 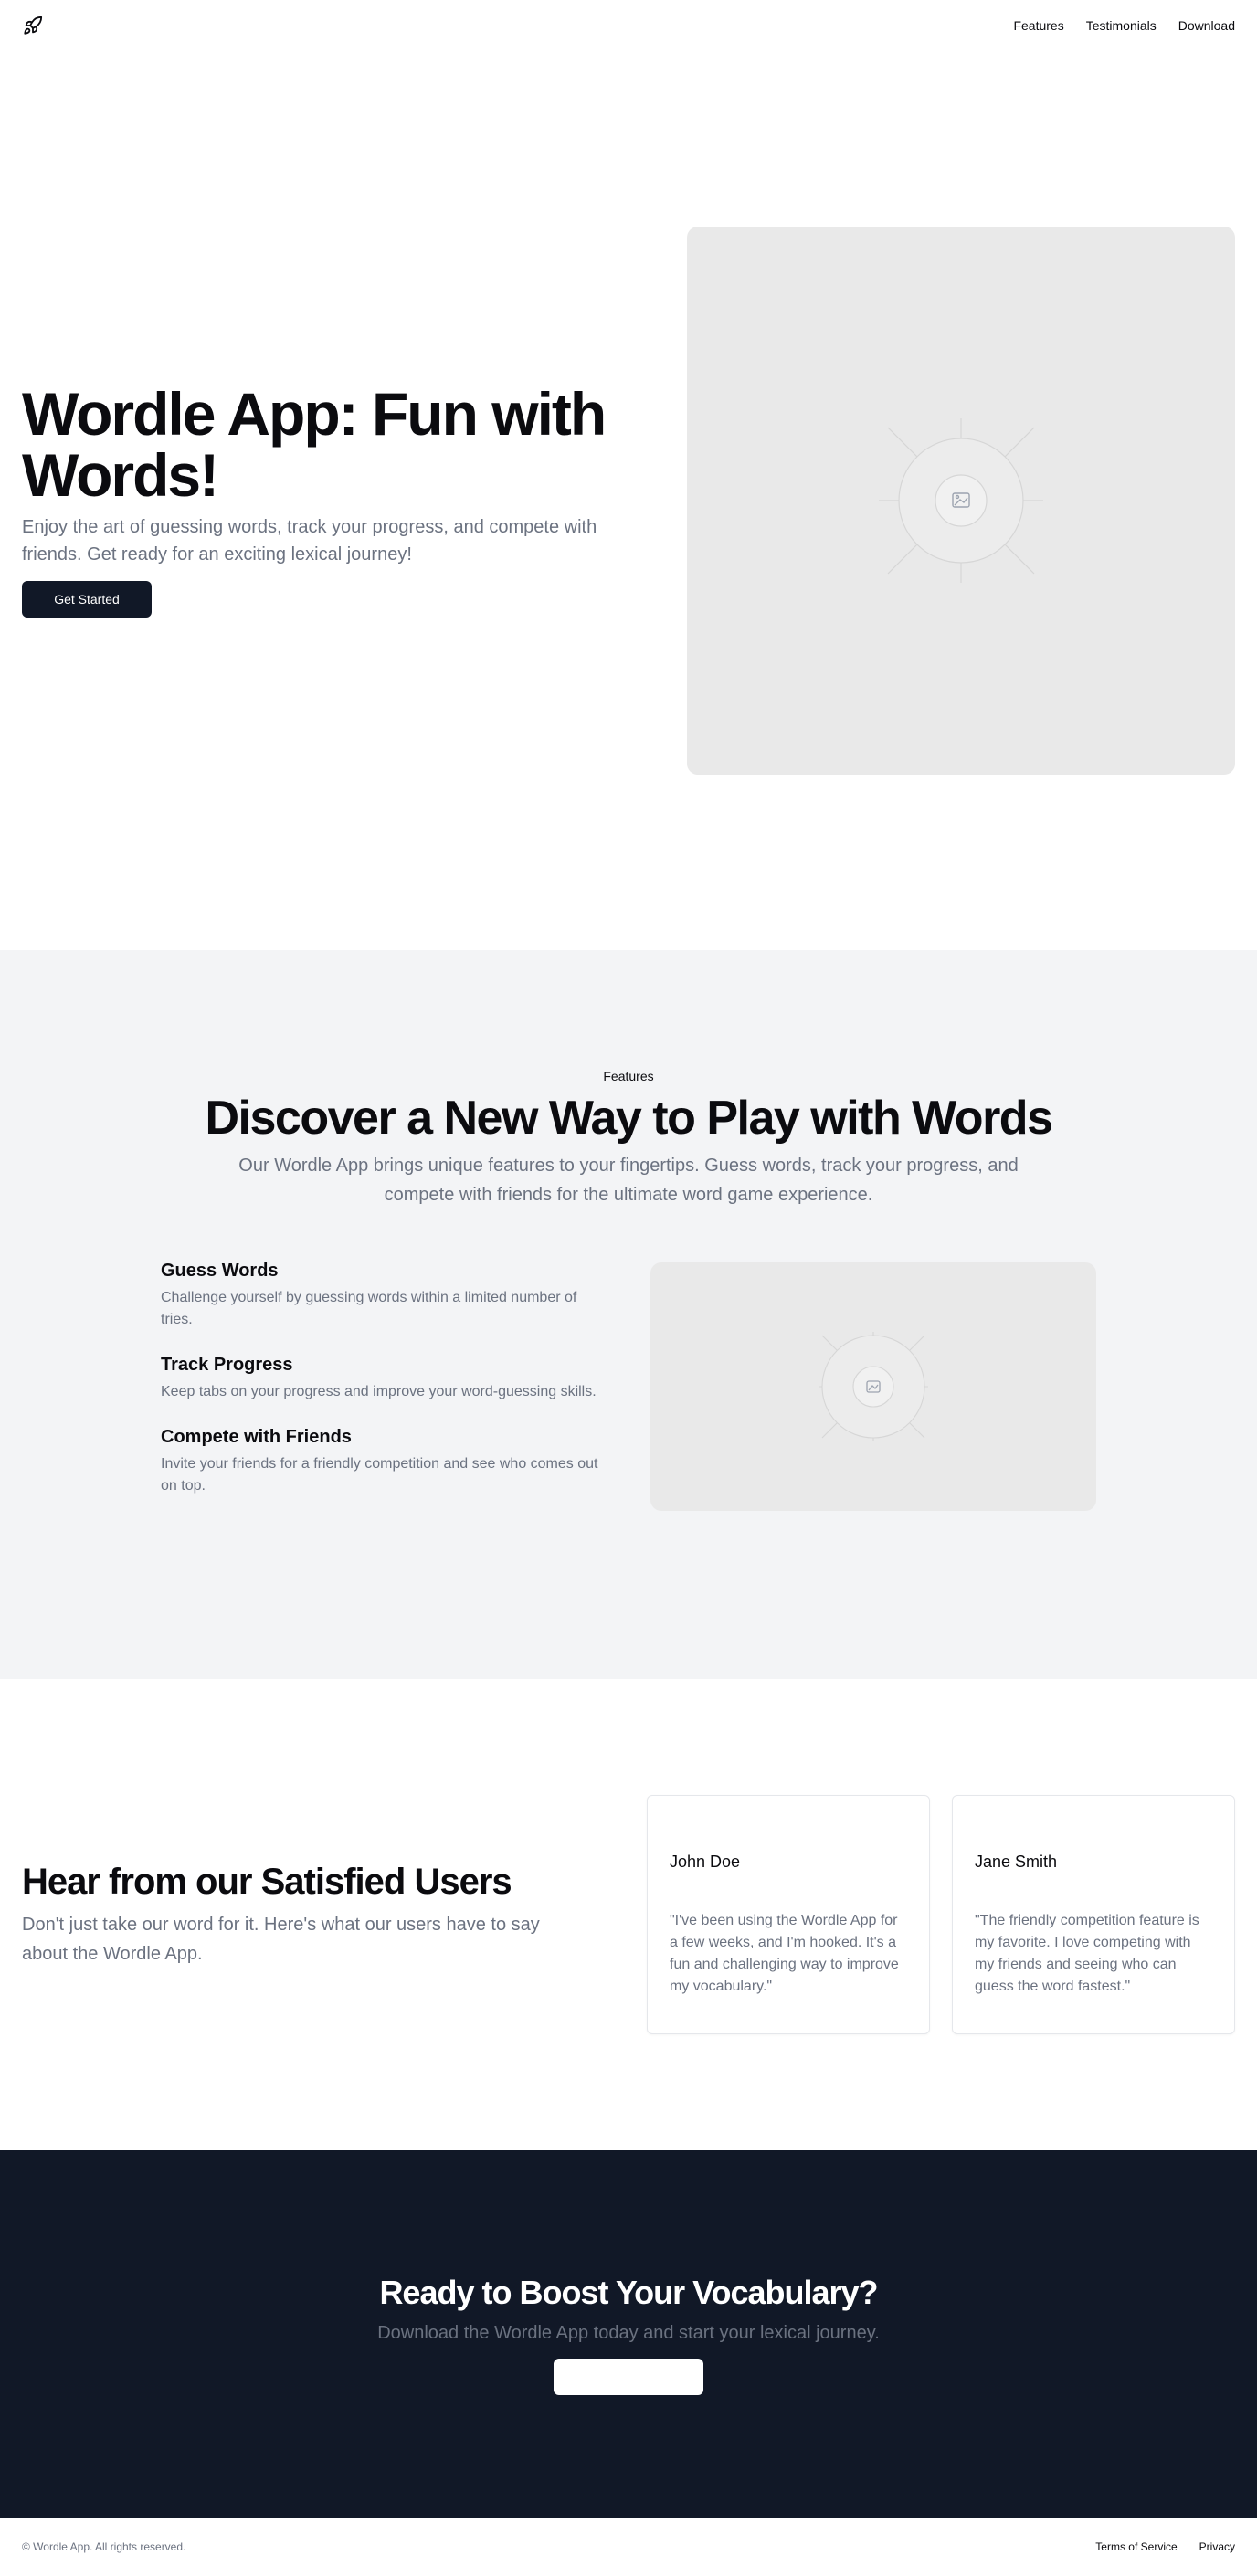 I want to click on features-image-placeholder, so click(x=873, y=1386).